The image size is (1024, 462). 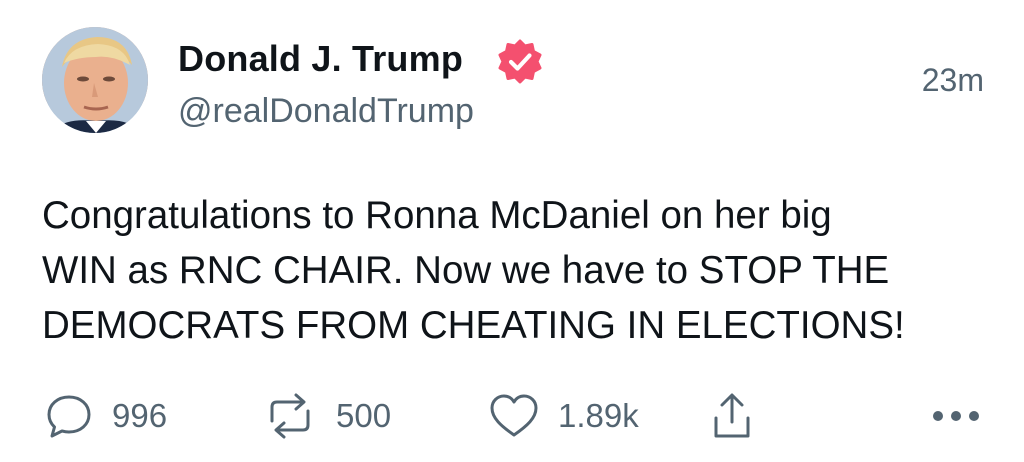 I want to click on more-button, so click(x=958, y=416).